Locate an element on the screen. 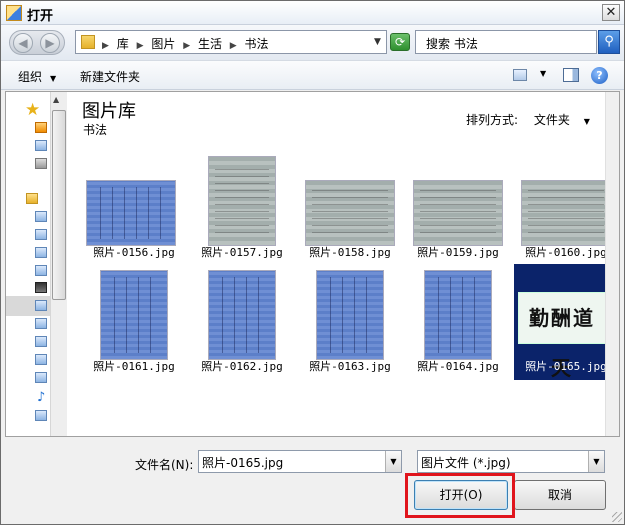  search-icon: ⚲ is located at coordinates (609, 41).